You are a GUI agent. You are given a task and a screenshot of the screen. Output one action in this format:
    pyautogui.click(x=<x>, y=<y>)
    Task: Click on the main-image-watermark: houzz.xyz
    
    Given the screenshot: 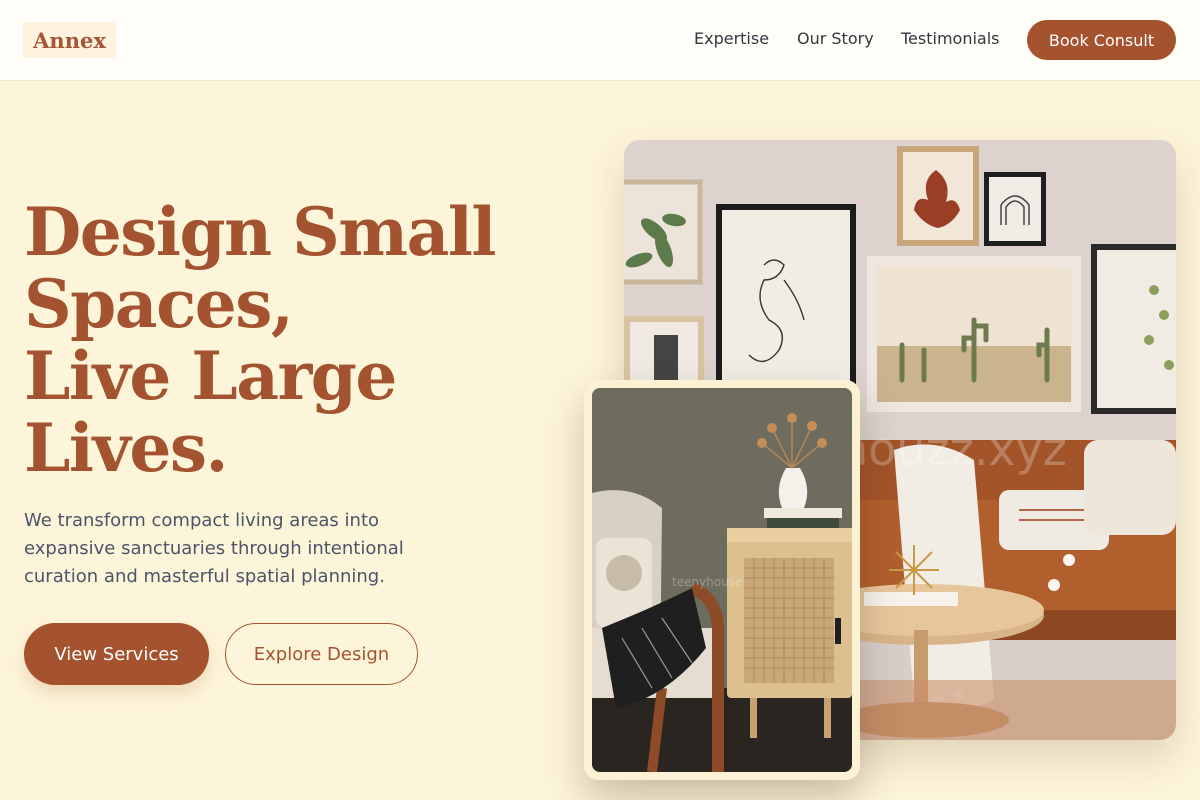 What is the action you would take?
    pyautogui.click(x=953, y=449)
    